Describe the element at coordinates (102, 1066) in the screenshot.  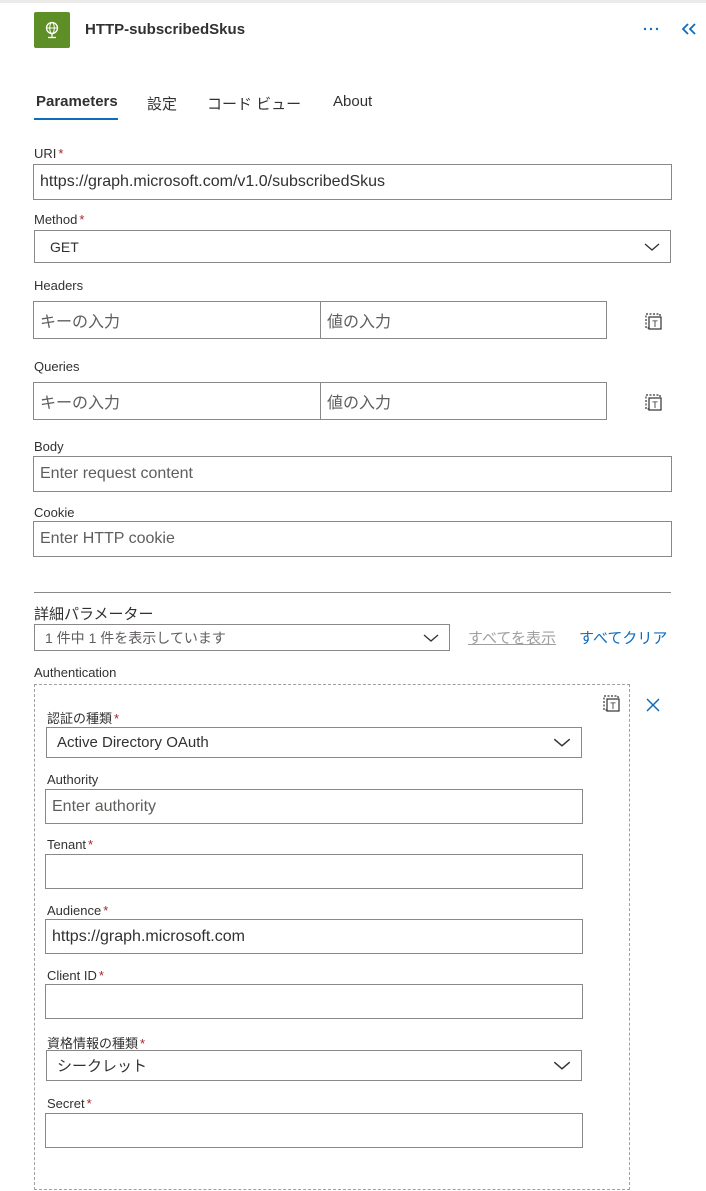
I see `credential-type-value: シークレット` at that location.